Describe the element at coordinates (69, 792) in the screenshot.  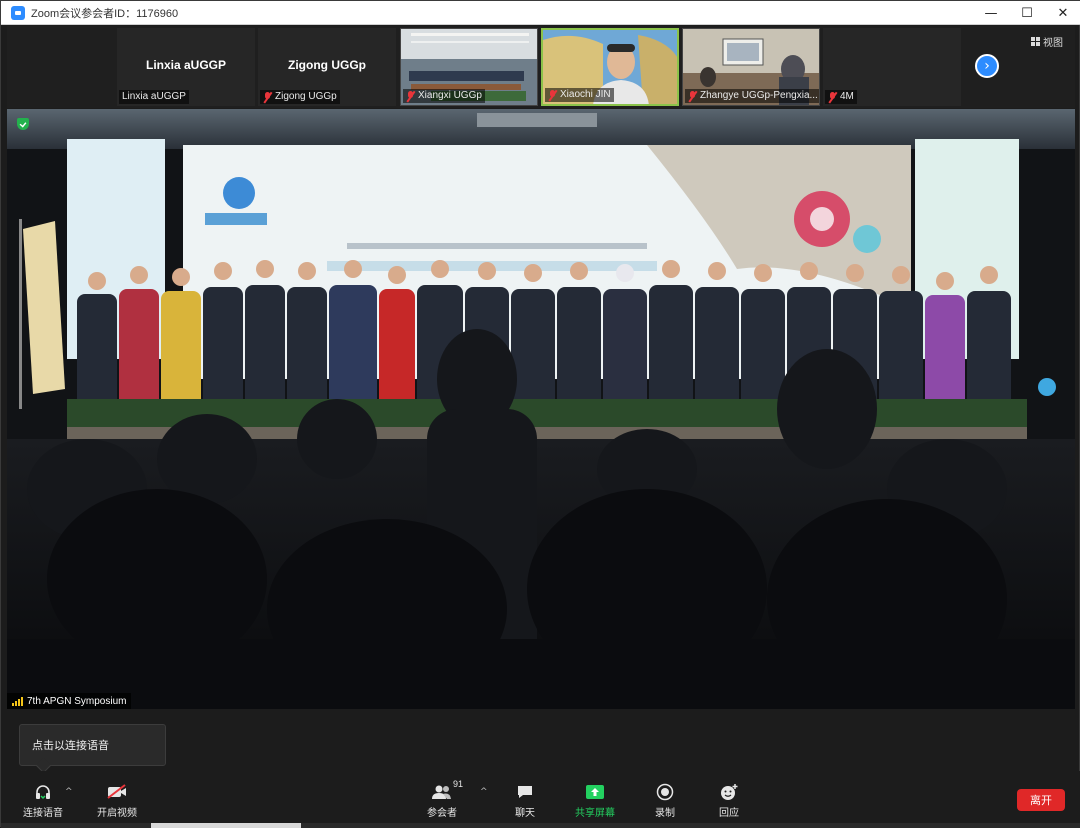
I see `audio-options-caret-icon: ^` at that location.